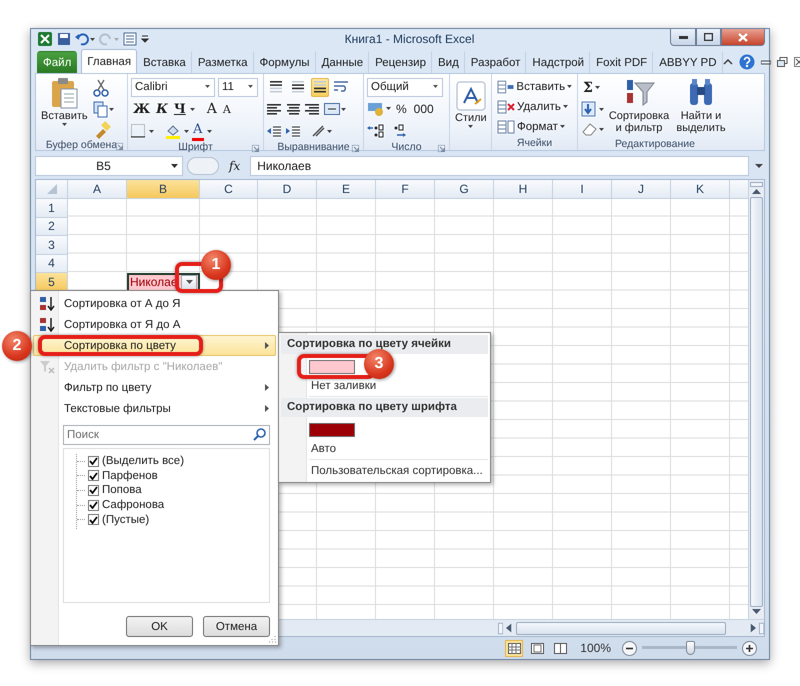 This screenshot has height=686, width=800. I want to click on customize-toolbar-icon, so click(145, 39).